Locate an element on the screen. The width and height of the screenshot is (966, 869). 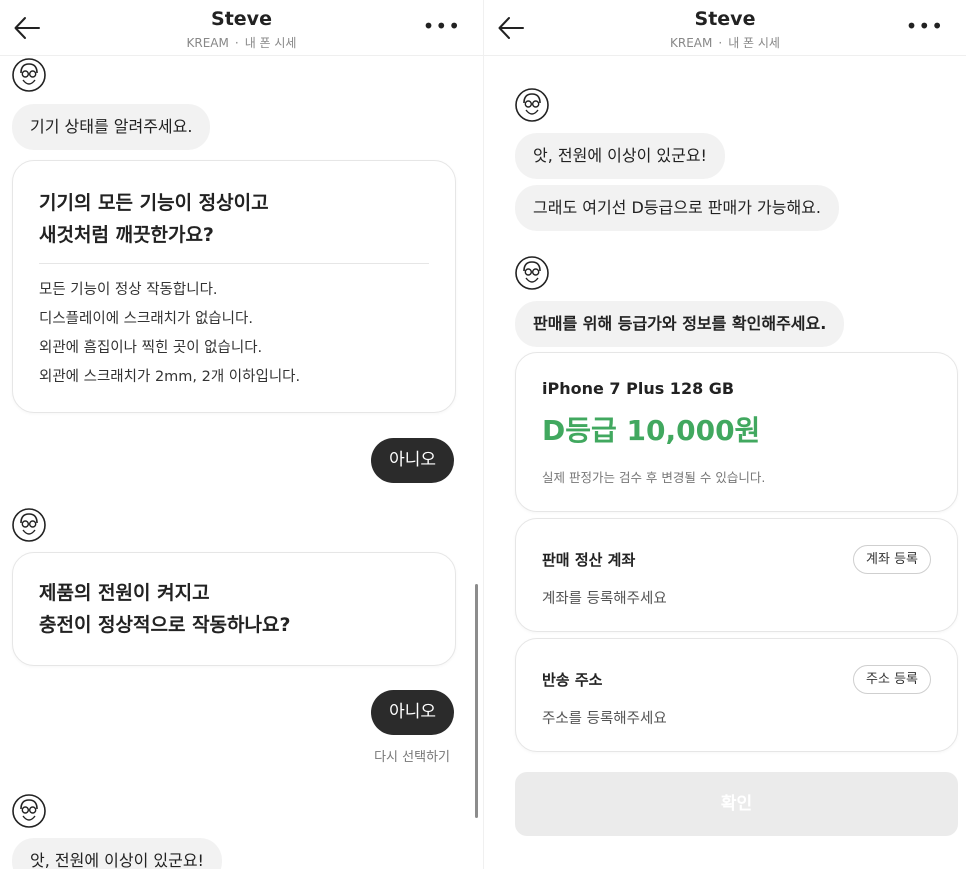
address-placeholder: 주소를 등록해주세요 is located at coordinates (604, 719).